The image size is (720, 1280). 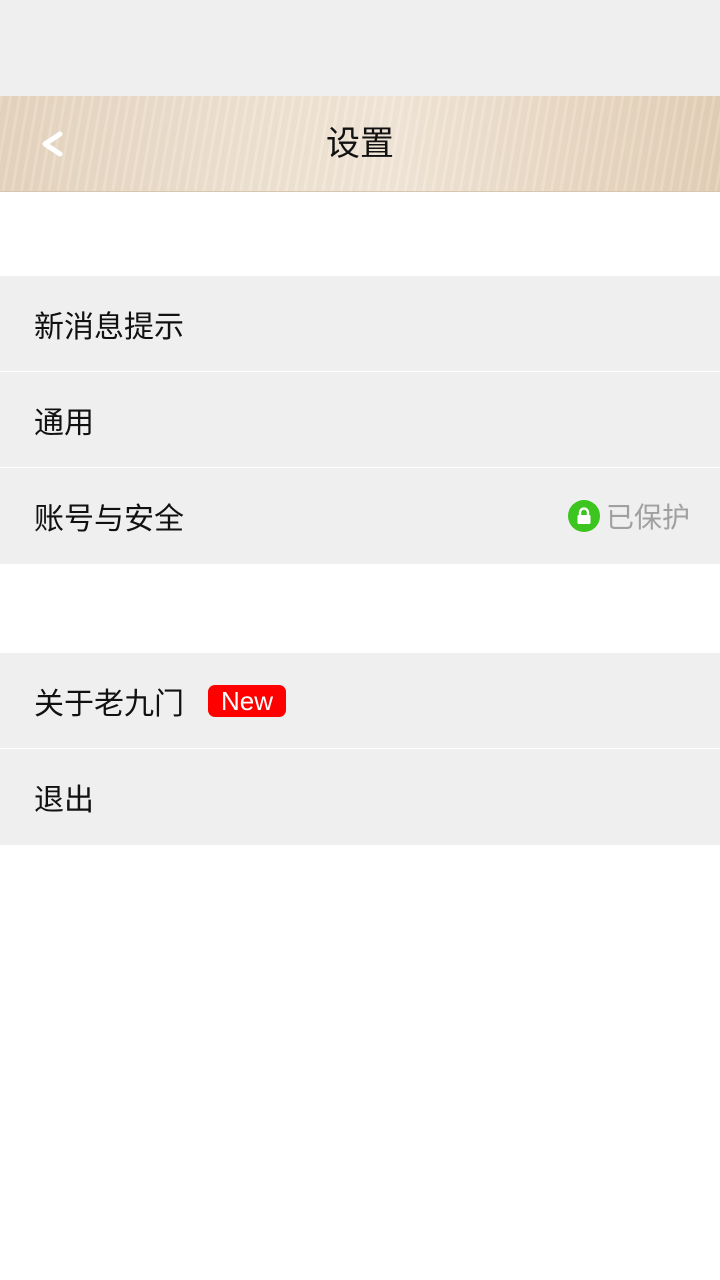 What do you see at coordinates (360, 324) in the screenshot?
I see `settings-item-new-message-alerts: 新消息提示` at bounding box center [360, 324].